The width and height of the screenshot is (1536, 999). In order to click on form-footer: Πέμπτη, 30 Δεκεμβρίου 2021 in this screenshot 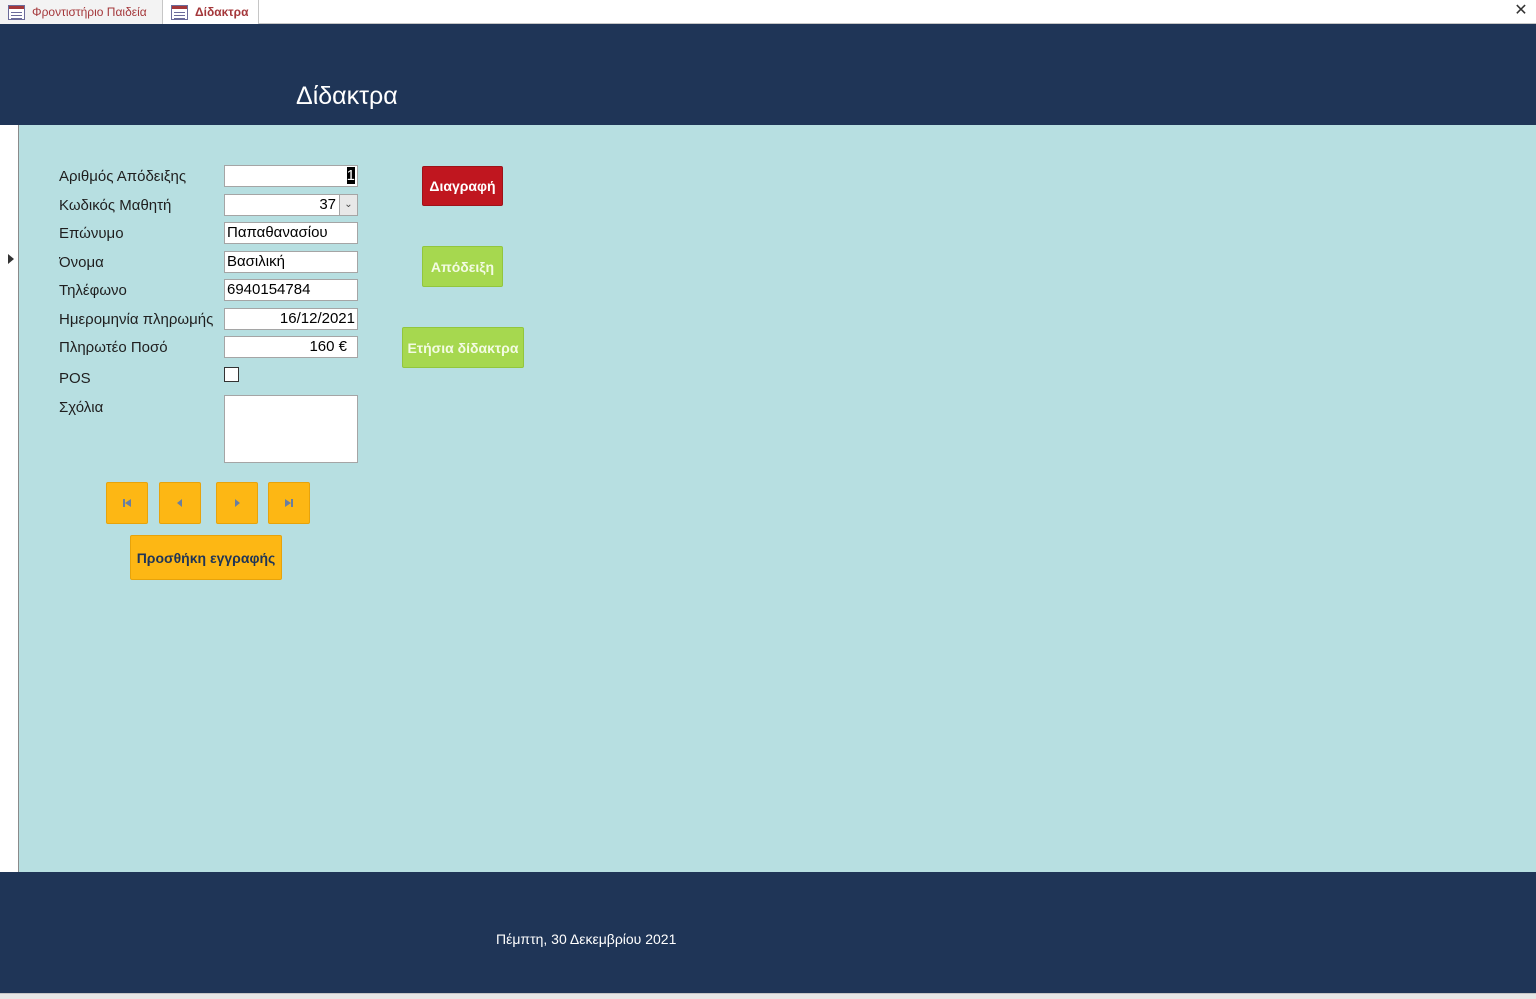, I will do `click(768, 932)`.